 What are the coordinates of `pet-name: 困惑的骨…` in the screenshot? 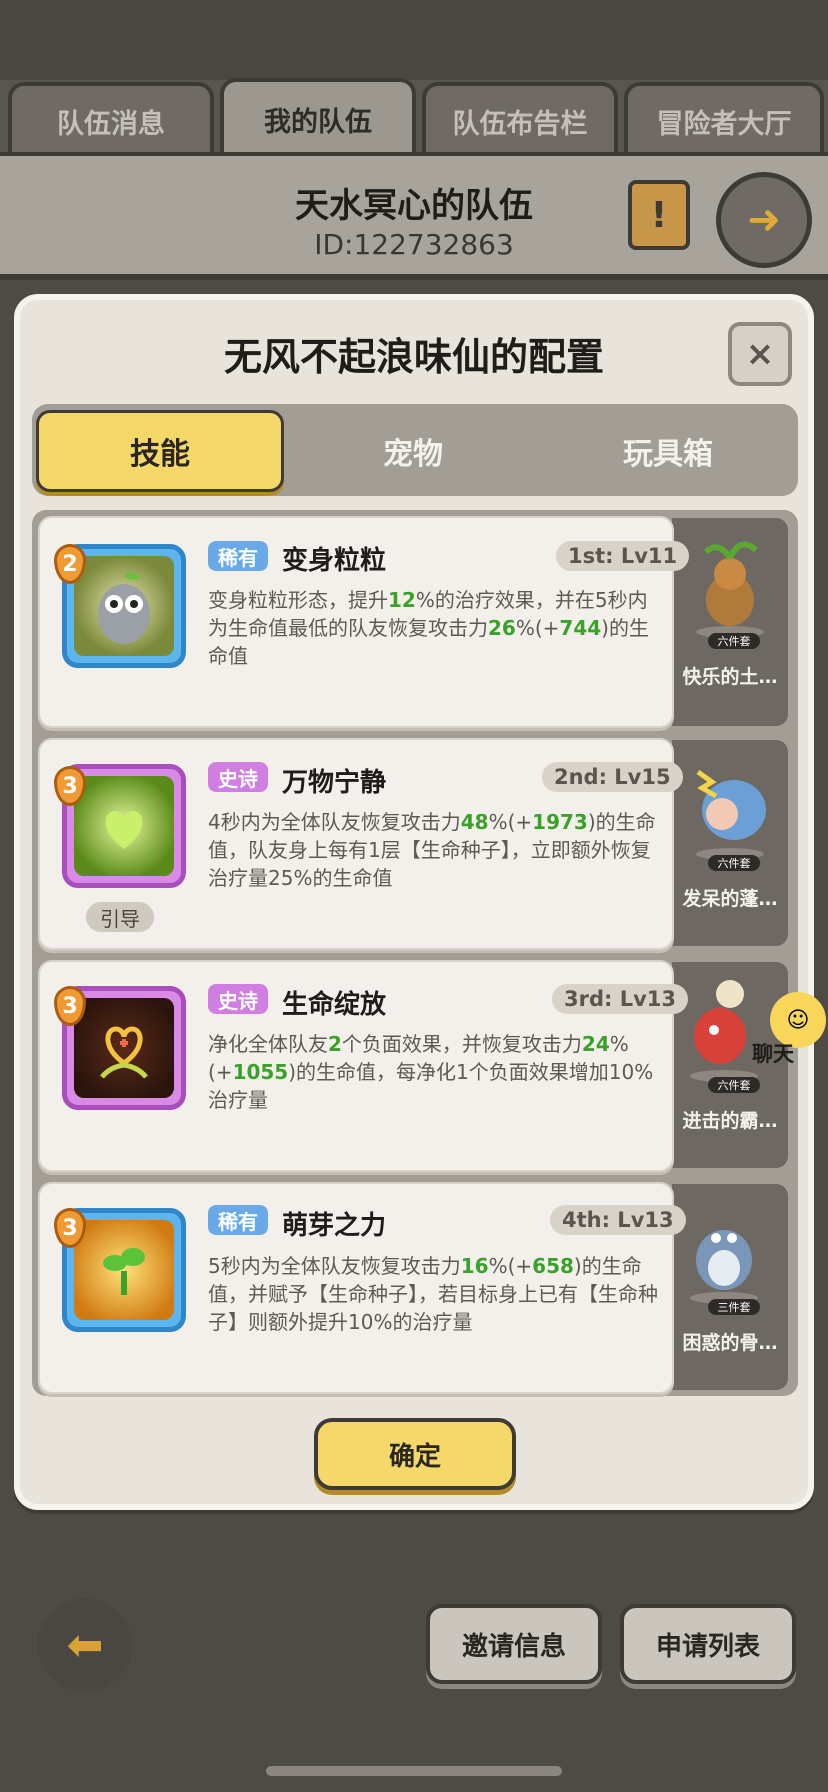 It's located at (730, 1343).